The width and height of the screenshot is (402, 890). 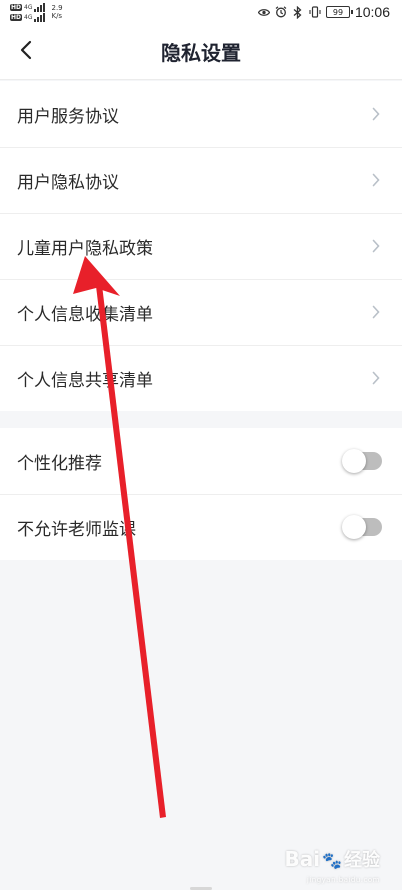 What do you see at coordinates (85, 380) in the screenshot?
I see `list-item-label: 个人信息共享清单` at bounding box center [85, 380].